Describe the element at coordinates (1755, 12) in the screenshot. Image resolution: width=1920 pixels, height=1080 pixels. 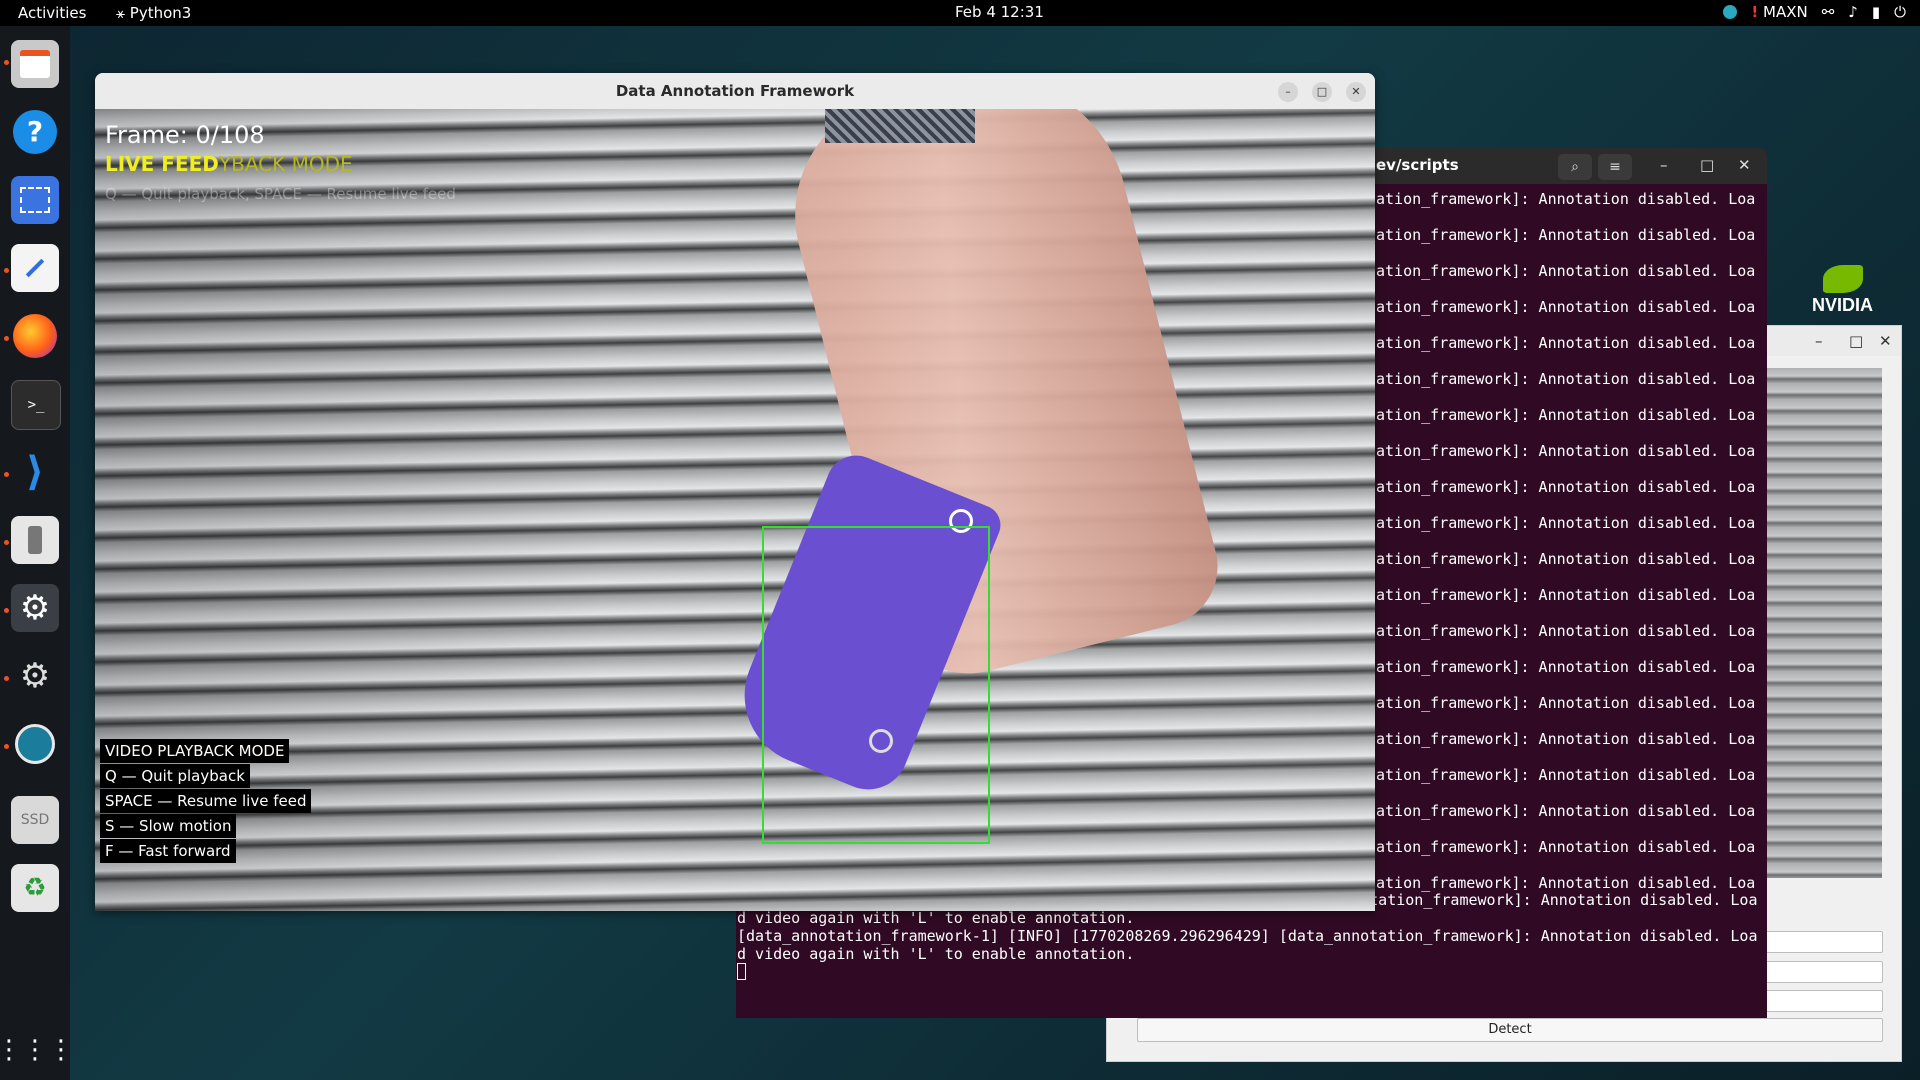
I see `alert-icon: !` at that location.